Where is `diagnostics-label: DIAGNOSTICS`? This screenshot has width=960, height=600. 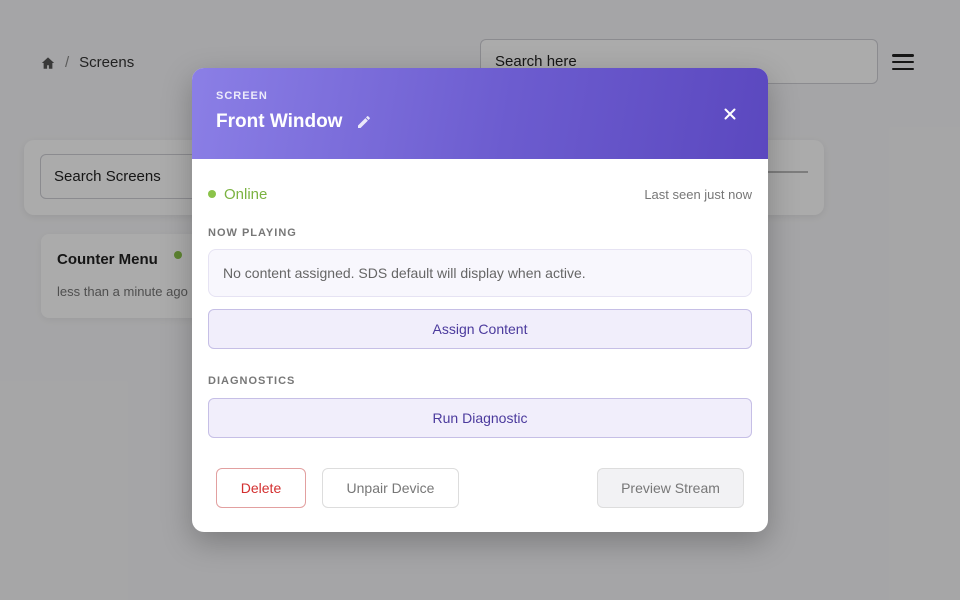
diagnostics-label: DIAGNOSTICS is located at coordinates (252, 381).